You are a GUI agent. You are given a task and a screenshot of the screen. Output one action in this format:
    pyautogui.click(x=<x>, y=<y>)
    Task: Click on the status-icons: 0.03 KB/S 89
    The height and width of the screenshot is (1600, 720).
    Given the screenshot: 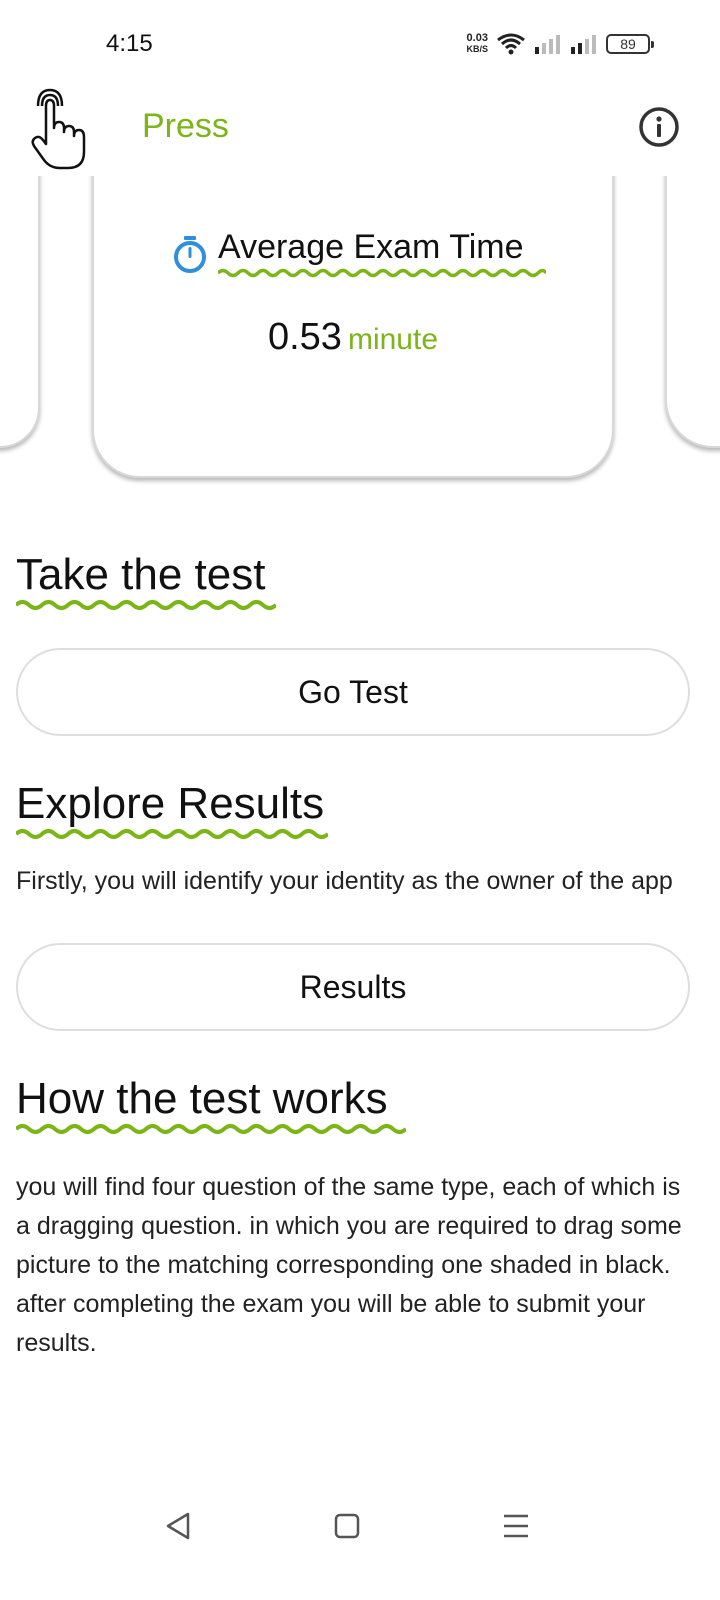 What is the action you would take?
    pyautogui.click(x=560, y=44)
    